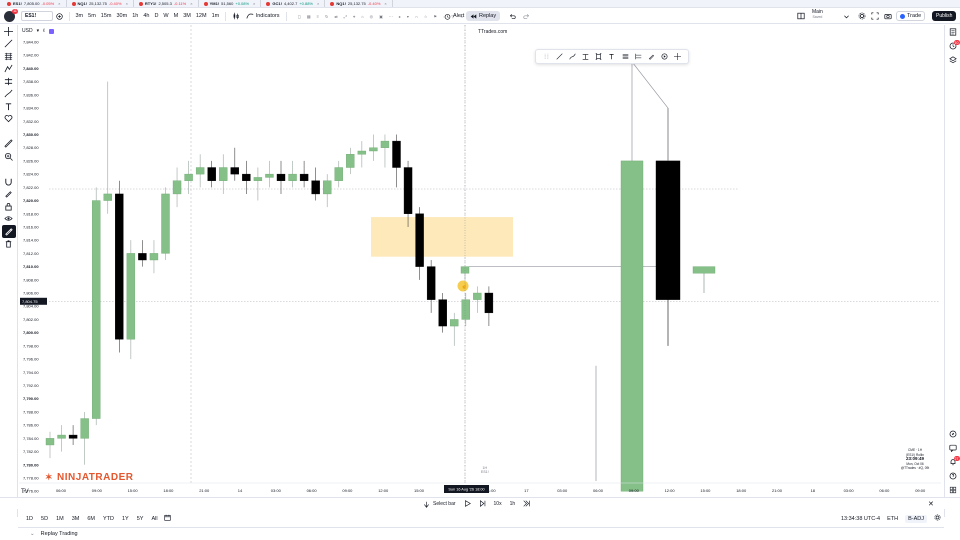  I want to click on data-window-button, so click(953, 60).